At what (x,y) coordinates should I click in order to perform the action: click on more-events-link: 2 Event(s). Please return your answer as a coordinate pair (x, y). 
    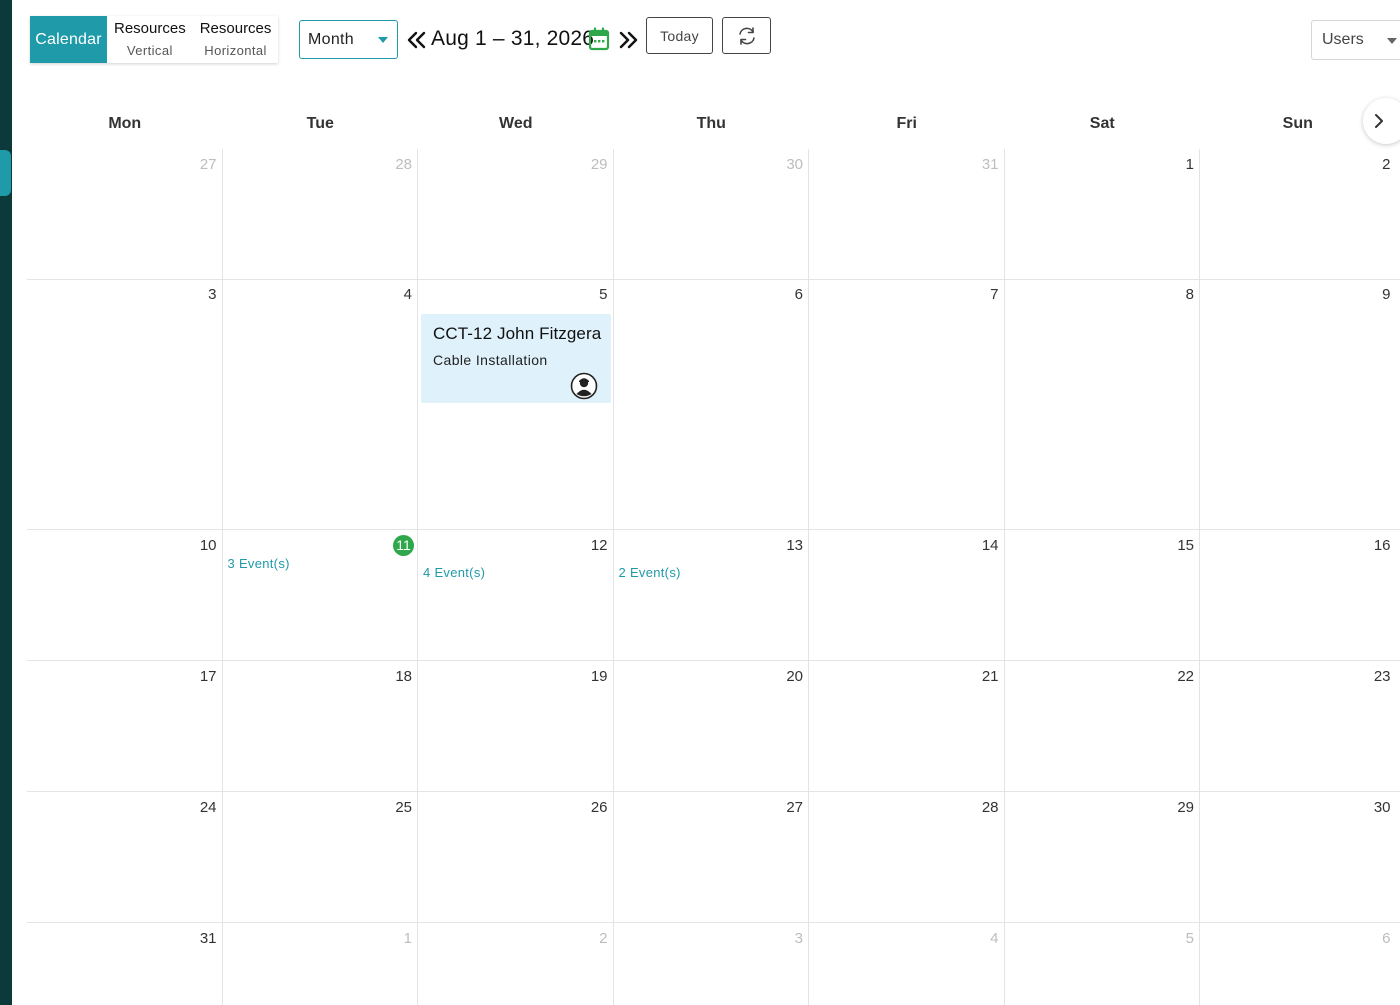
    Looking at the image, I should click on (650, 572).